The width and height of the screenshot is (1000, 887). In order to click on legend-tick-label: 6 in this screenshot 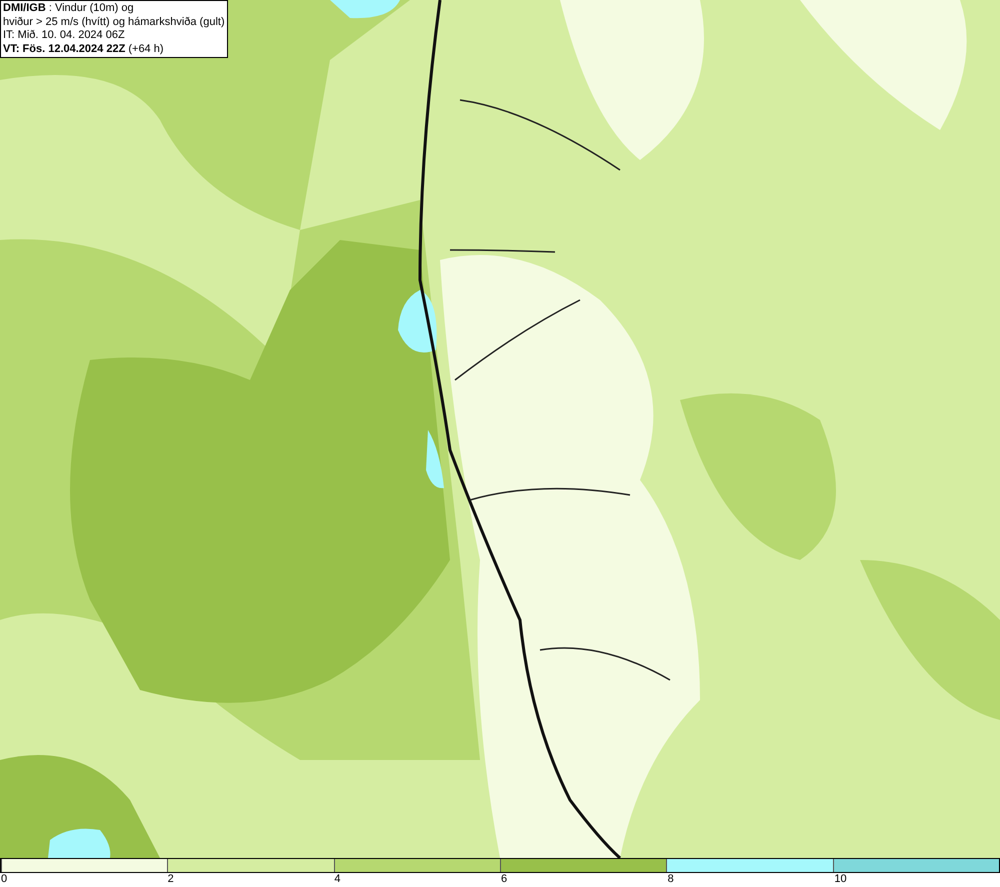, I will do `click(504, 879)`.